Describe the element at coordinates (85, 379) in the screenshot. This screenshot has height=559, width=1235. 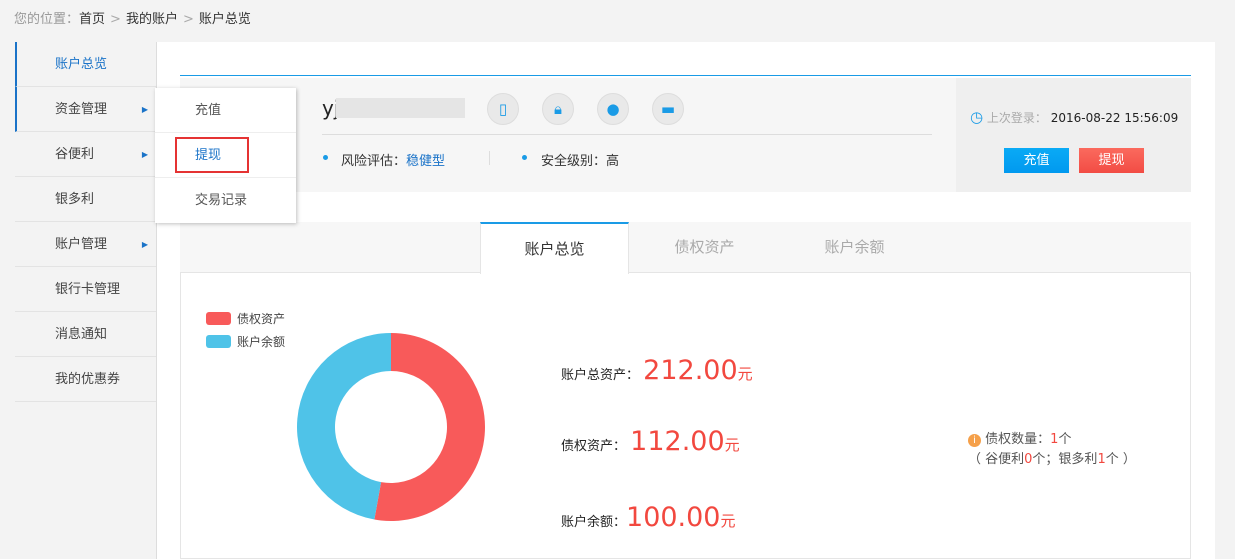
I see `sidebar-item-coupons: 我的优惠券` at that location.